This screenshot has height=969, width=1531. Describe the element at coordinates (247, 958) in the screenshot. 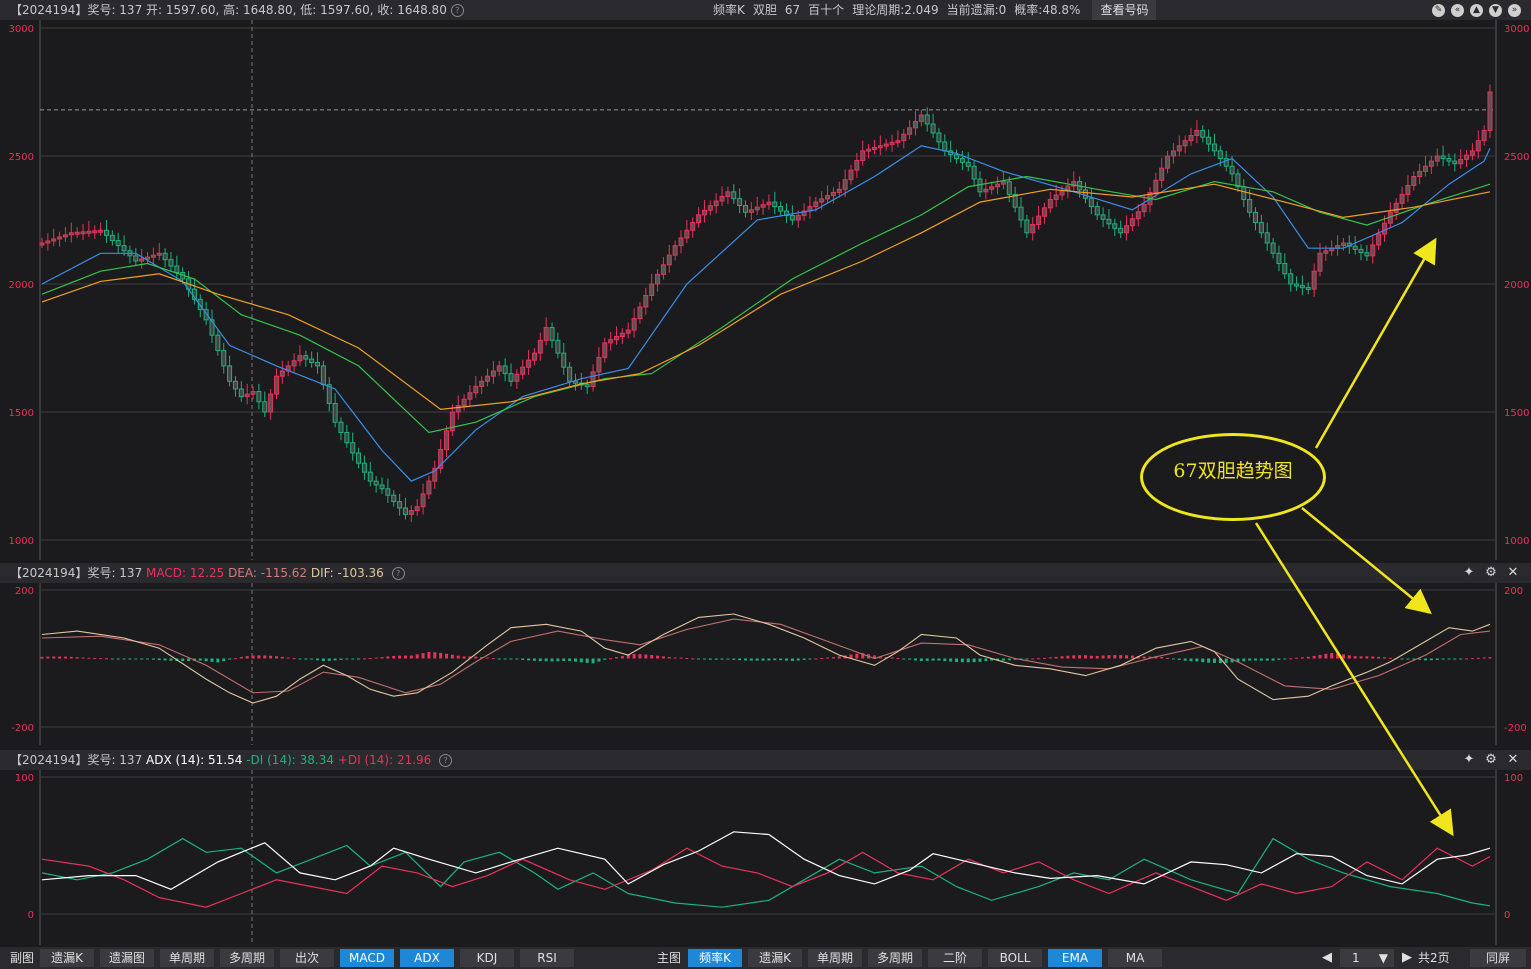

I see `tab-multi-period: 多周期` at that location.